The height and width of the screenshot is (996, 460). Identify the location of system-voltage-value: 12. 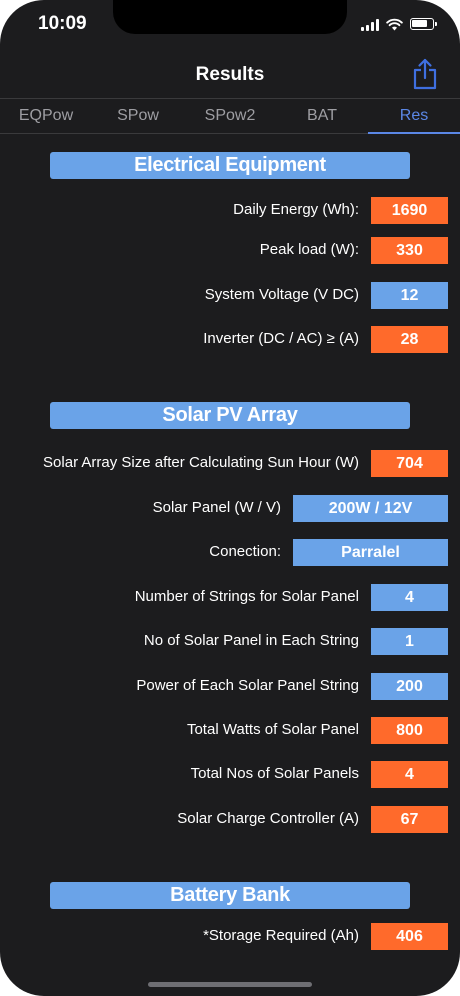
(409, 295).